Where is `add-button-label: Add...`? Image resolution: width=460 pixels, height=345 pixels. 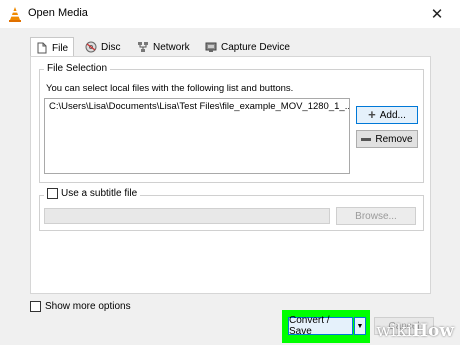
add-button-label: Add... is located at coordinates (392, 115).